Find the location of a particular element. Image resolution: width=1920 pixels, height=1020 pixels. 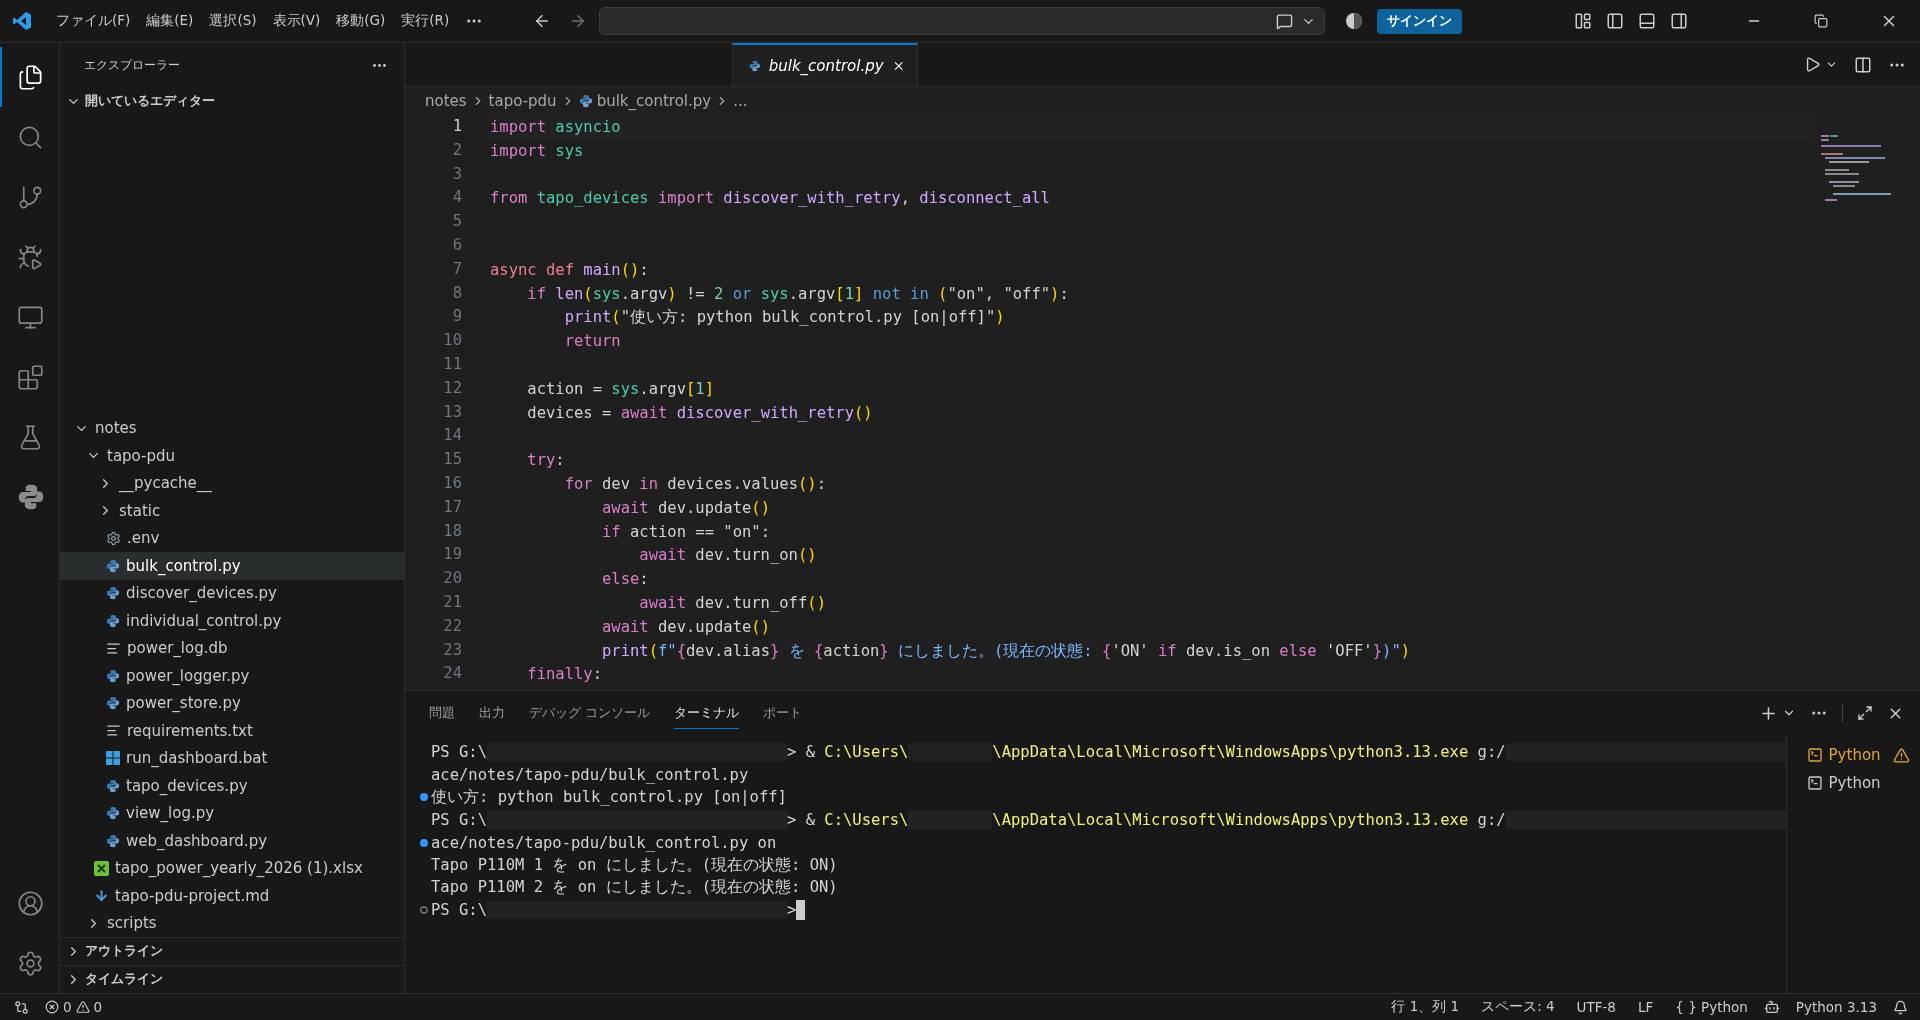

breadcrumb-item: bulk_control.py is located at coordinates (654, 101).